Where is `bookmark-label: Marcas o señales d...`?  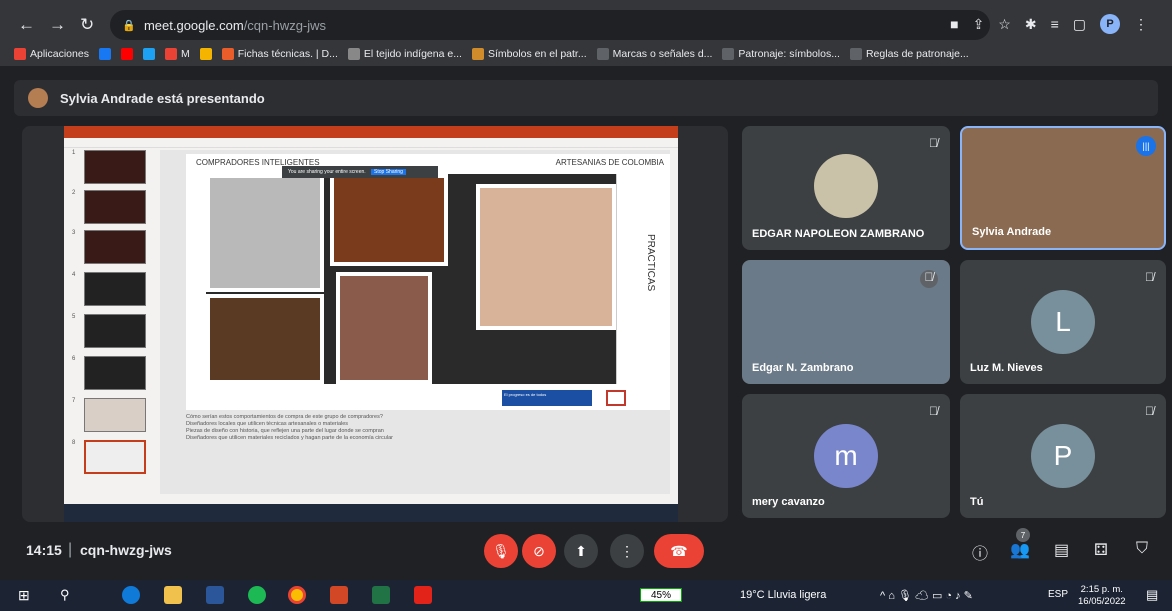
bookmark-label: Marcas o señales d... is located at coordinates (662, 54).